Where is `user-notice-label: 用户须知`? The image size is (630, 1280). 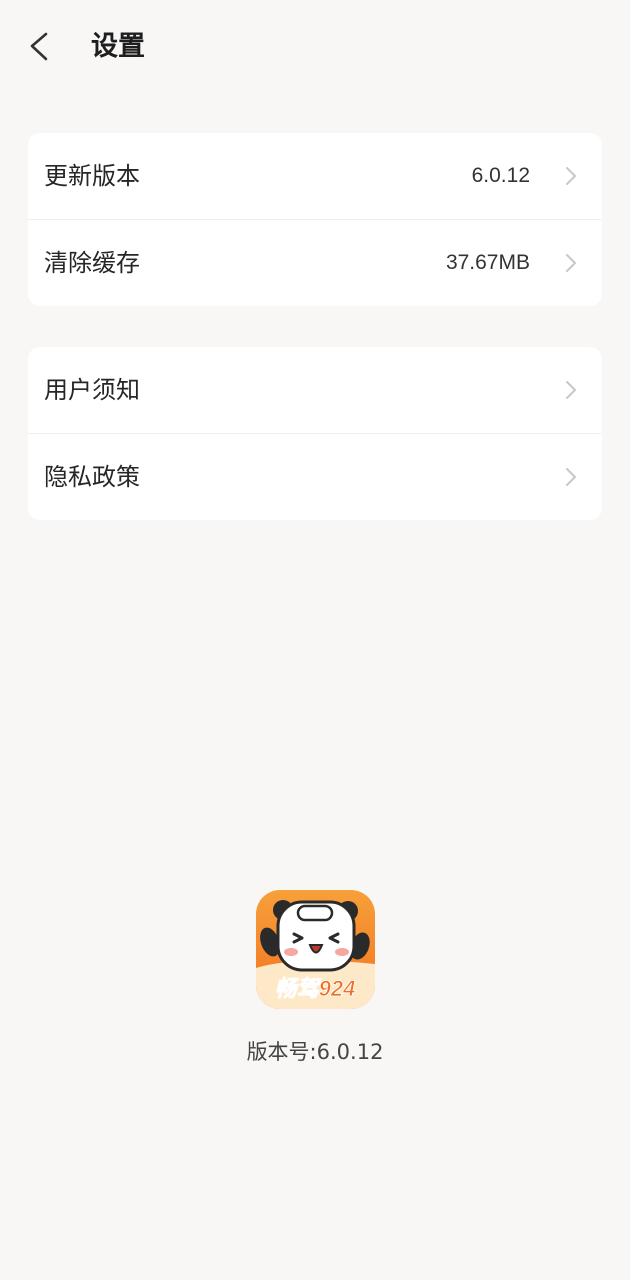
user-notice-label: 用户须知 is located at coordinates (92, 390).